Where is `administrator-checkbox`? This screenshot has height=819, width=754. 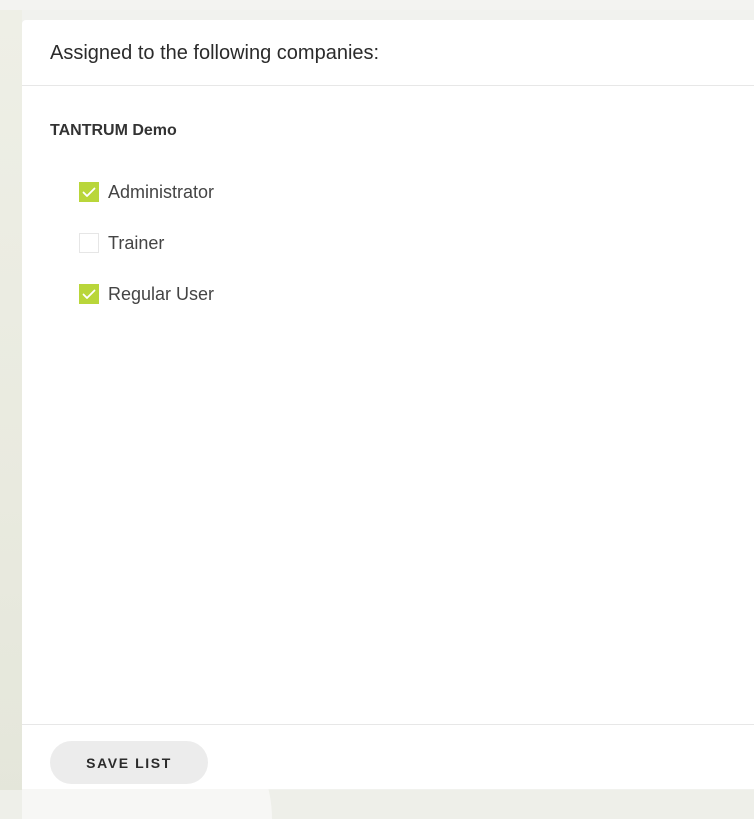 administrator-checkbox is located at coordinates (89, 192).